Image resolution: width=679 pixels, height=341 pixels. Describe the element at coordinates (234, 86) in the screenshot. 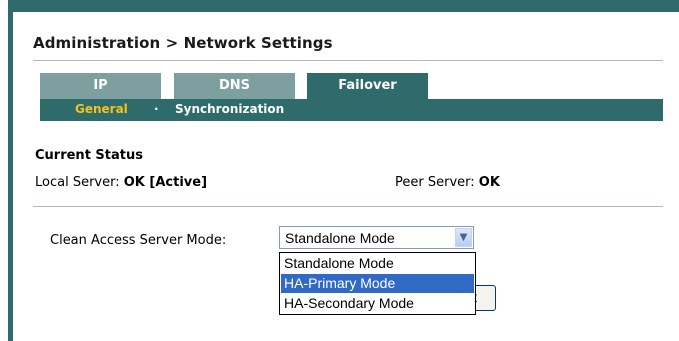

I see `tab-dns: DNS` at that location.